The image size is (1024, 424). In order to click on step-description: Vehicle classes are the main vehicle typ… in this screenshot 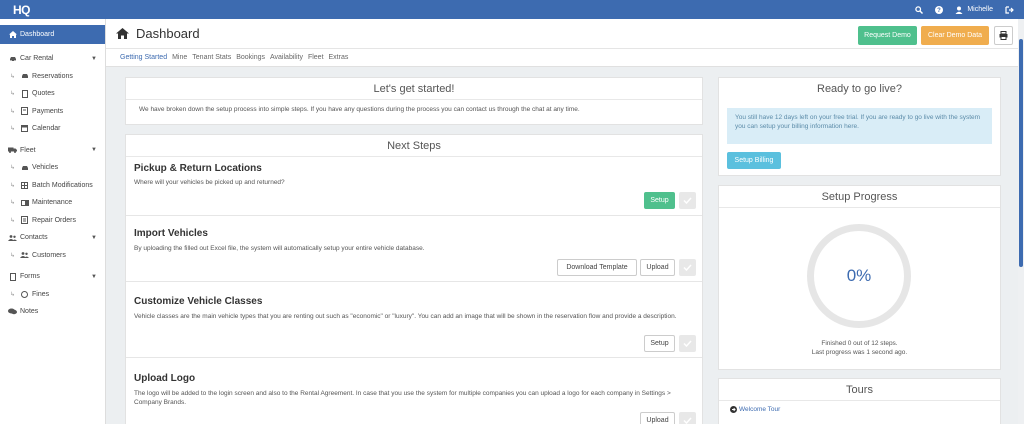, I will do `click(405, 316)`.